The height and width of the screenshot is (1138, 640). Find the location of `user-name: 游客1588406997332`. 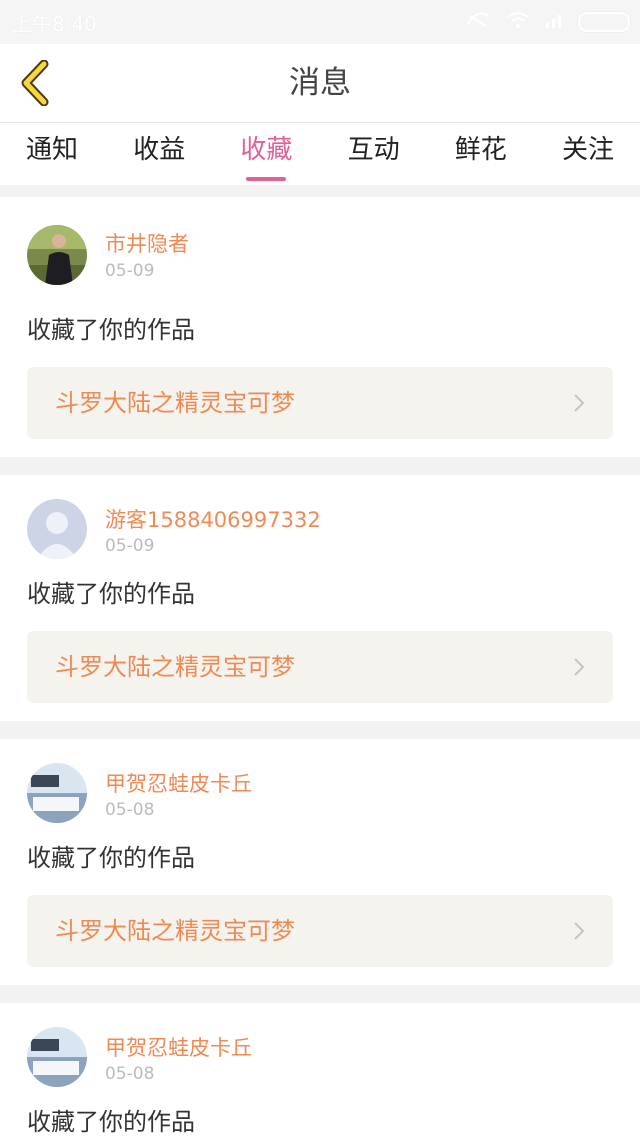

user-name: 游客1588406997332 is located at coordinates (213, 519).